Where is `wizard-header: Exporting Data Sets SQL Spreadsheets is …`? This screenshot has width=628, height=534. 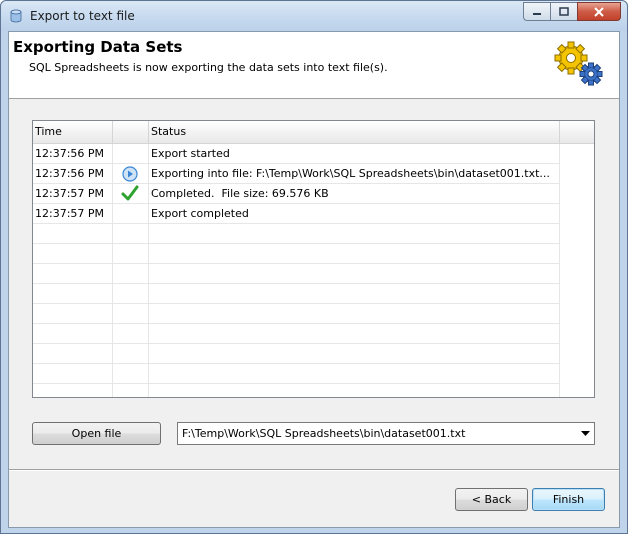 wizard-header: Exporting Data Sets SQL Spreadsheets is … is located at coordinates (314, 65).